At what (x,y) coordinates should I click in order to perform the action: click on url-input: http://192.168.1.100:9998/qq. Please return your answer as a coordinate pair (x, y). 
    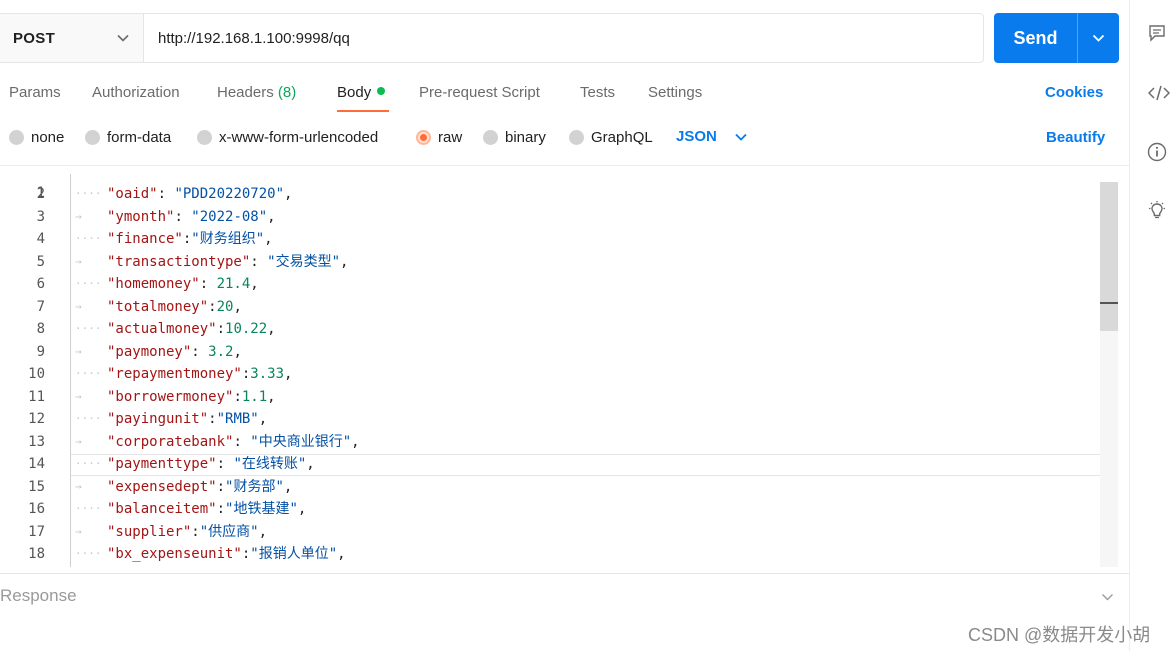
    Looking at the image, I should click on (563, 38).